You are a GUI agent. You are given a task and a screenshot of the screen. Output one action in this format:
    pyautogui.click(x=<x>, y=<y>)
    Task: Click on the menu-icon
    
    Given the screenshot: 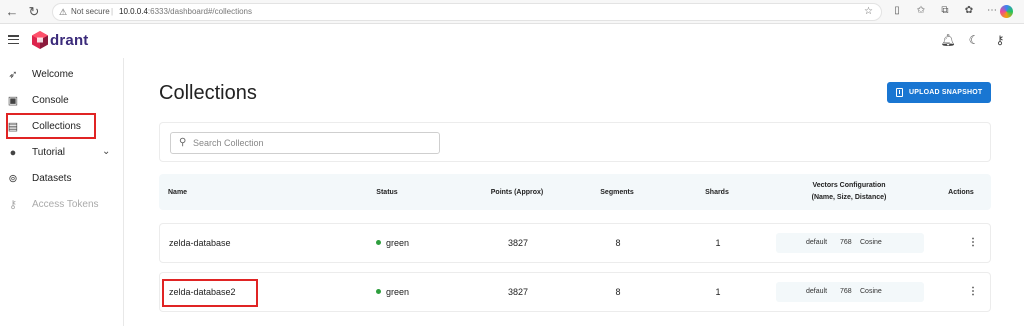 What is the action you would take?
    pyautogui.click(x=13, y=40)
    